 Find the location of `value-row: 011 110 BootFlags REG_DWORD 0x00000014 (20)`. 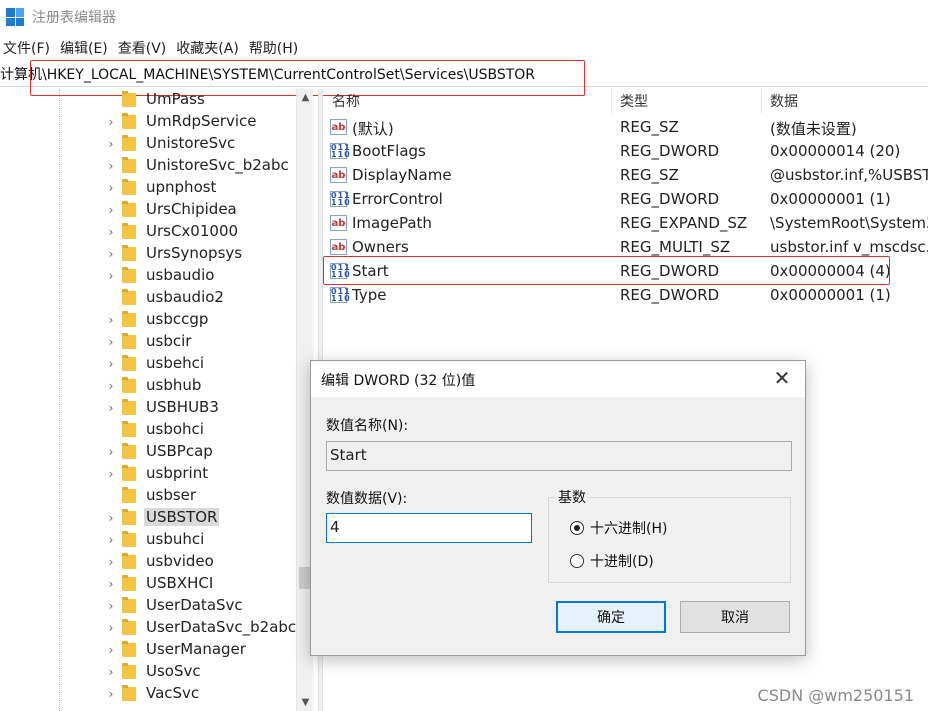

value-row: 011 110 BootFlags REG_DWORD 0x00000014 (20) is located at coordinates (626, 151).